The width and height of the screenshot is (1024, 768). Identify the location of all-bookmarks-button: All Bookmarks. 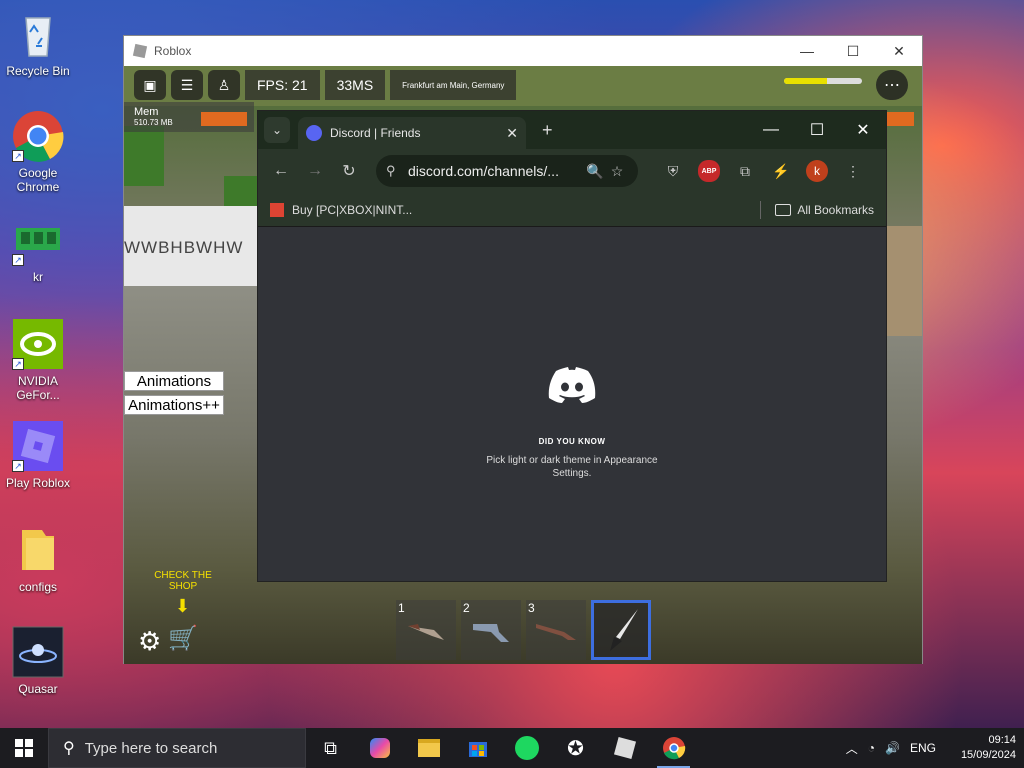
(835, 210).